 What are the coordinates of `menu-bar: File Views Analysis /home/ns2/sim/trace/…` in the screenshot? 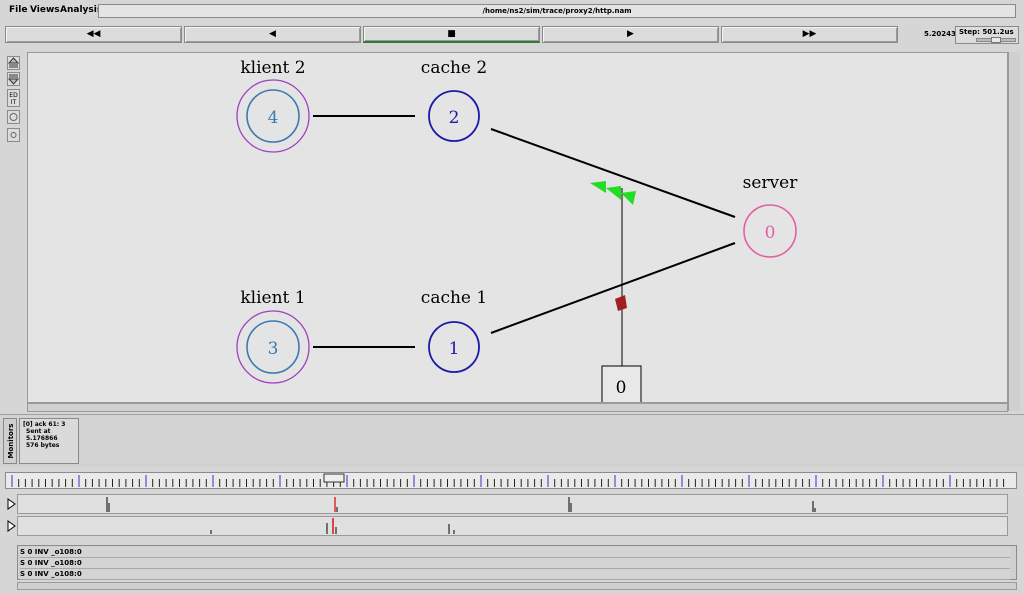 It's located at (512, 11).